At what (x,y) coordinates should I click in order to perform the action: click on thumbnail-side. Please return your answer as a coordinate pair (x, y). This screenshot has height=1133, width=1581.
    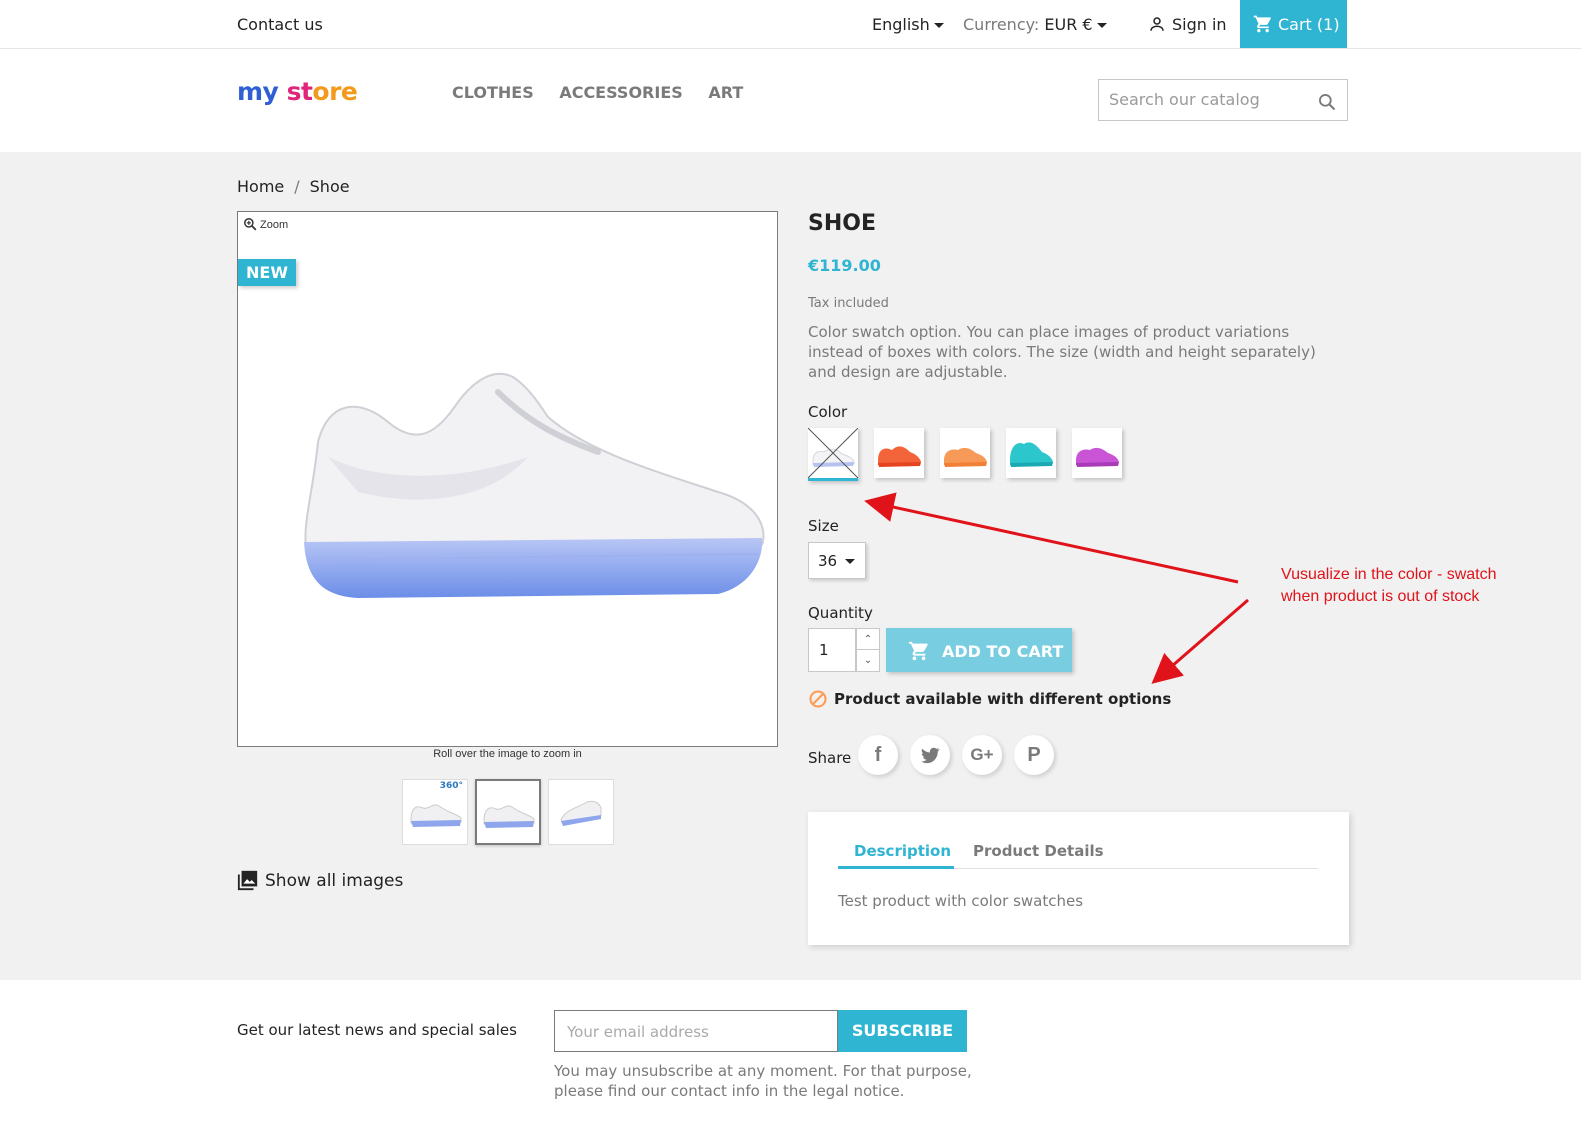
    Looking at the image, I should click on (508, 812).